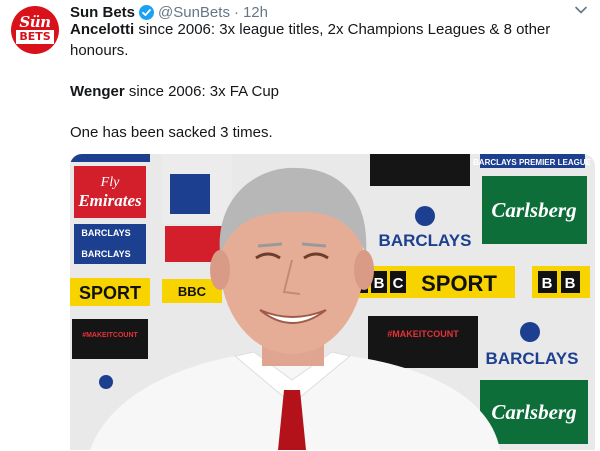 The width and height of the screenshot is (600, 451). Describe the element at coordinates (35, 22) in the screenshot. I see `avatar-logo-top: Sün` at that location.